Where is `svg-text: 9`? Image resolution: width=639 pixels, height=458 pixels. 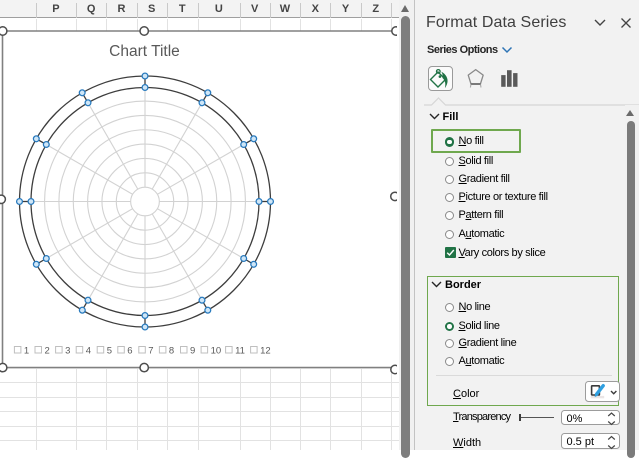
svg-text: 9 is located at coordinates (192, 351).